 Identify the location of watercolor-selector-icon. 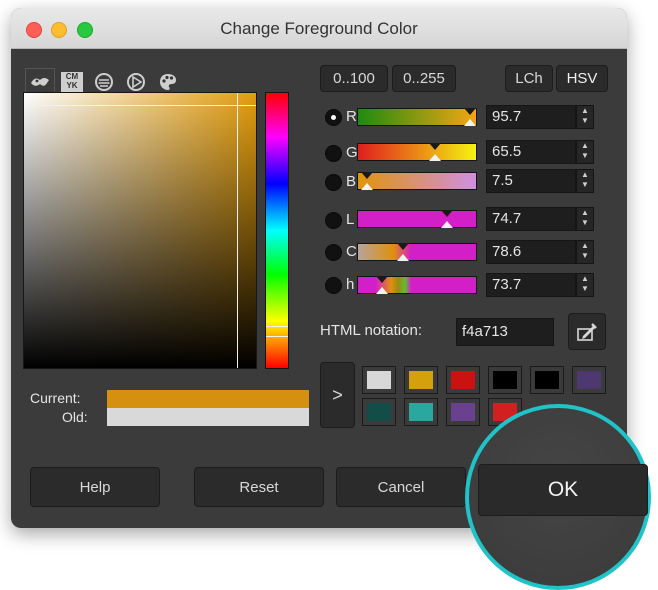
(104, 81).